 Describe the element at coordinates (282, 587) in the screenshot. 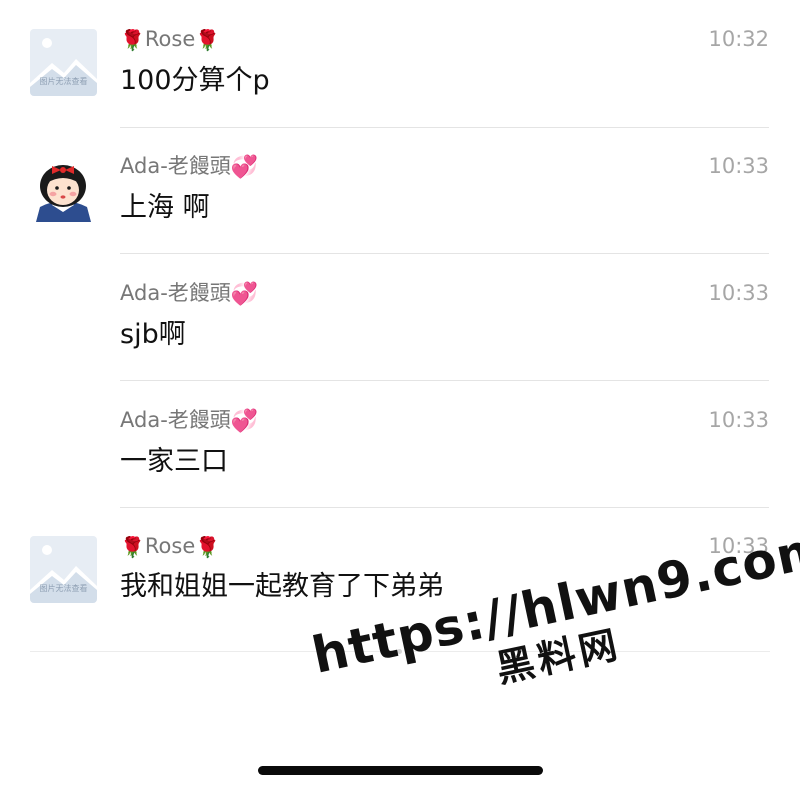

I see `message-text: 我和姐姐一起教育了下弟弟` at that location.